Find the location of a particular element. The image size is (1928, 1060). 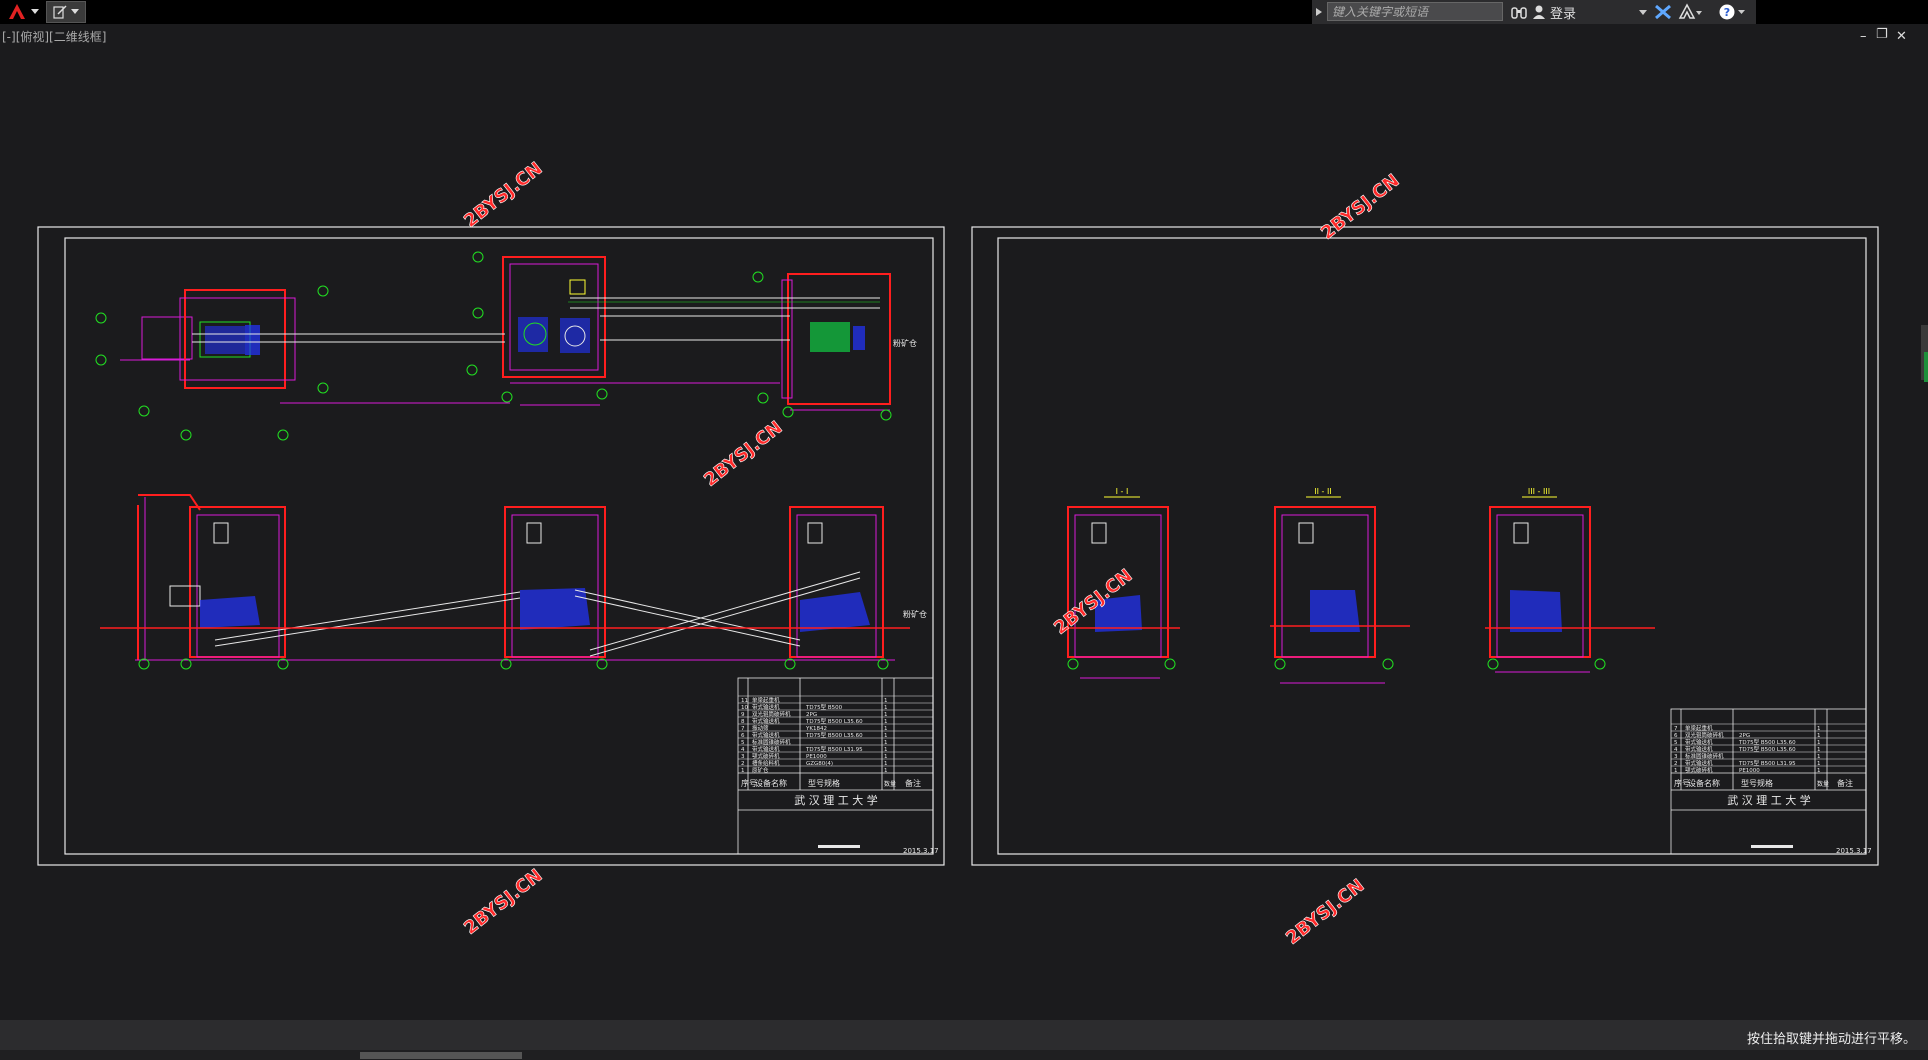

section-title-3: III - III is located at coordinates (1539, 491).